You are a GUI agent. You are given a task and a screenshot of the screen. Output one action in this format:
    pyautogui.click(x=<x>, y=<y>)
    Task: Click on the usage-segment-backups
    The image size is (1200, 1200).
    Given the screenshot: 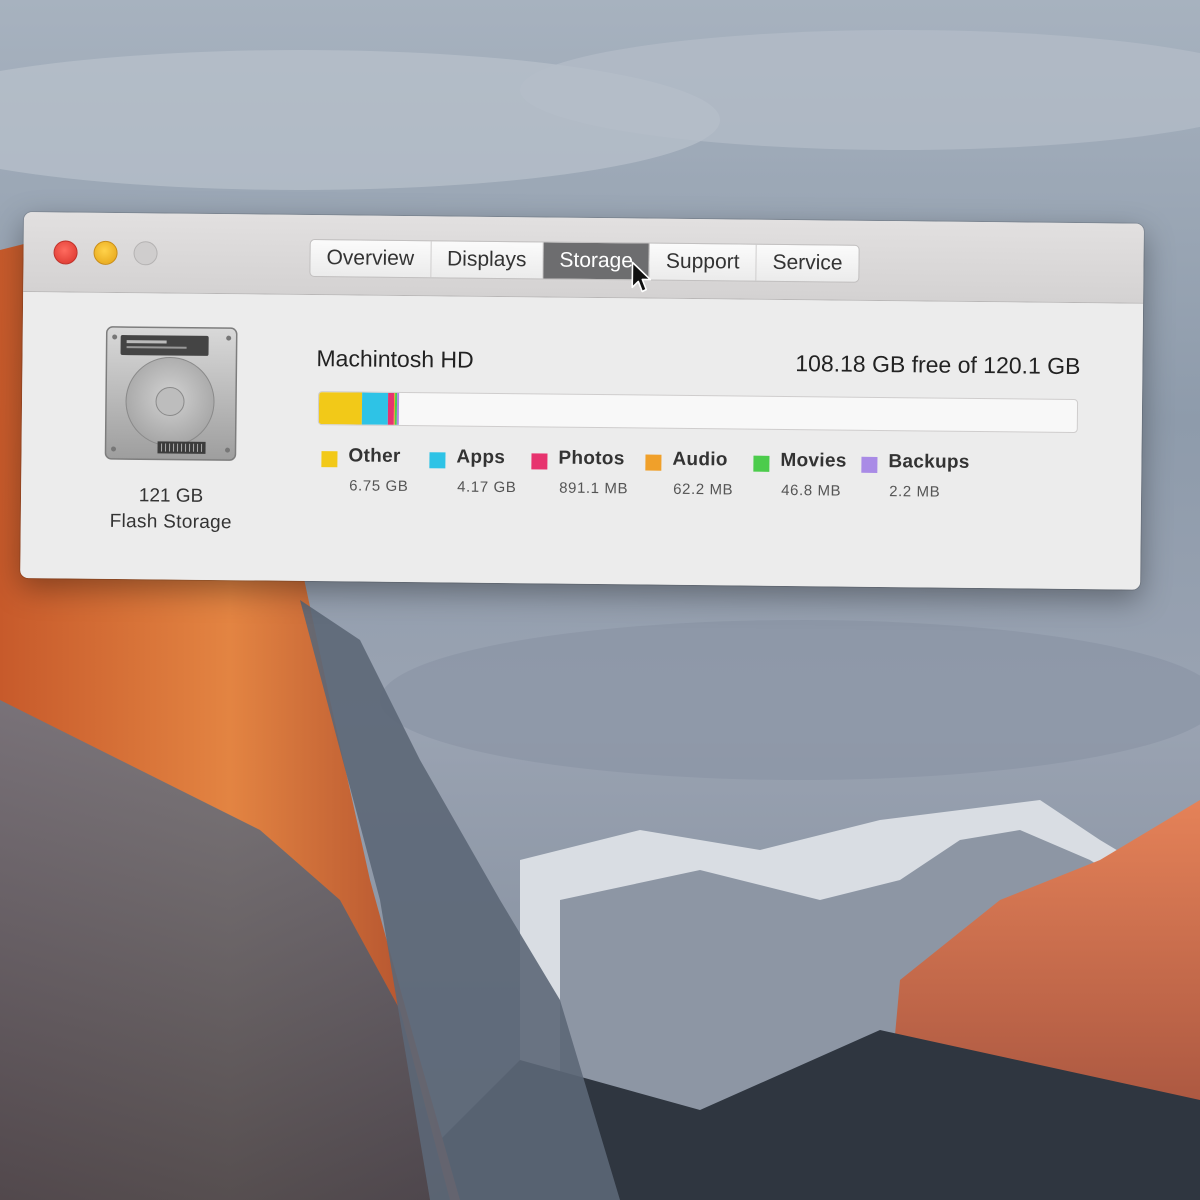 What is the action you would take?
    pyautogui.click(x=398, y=408)
    